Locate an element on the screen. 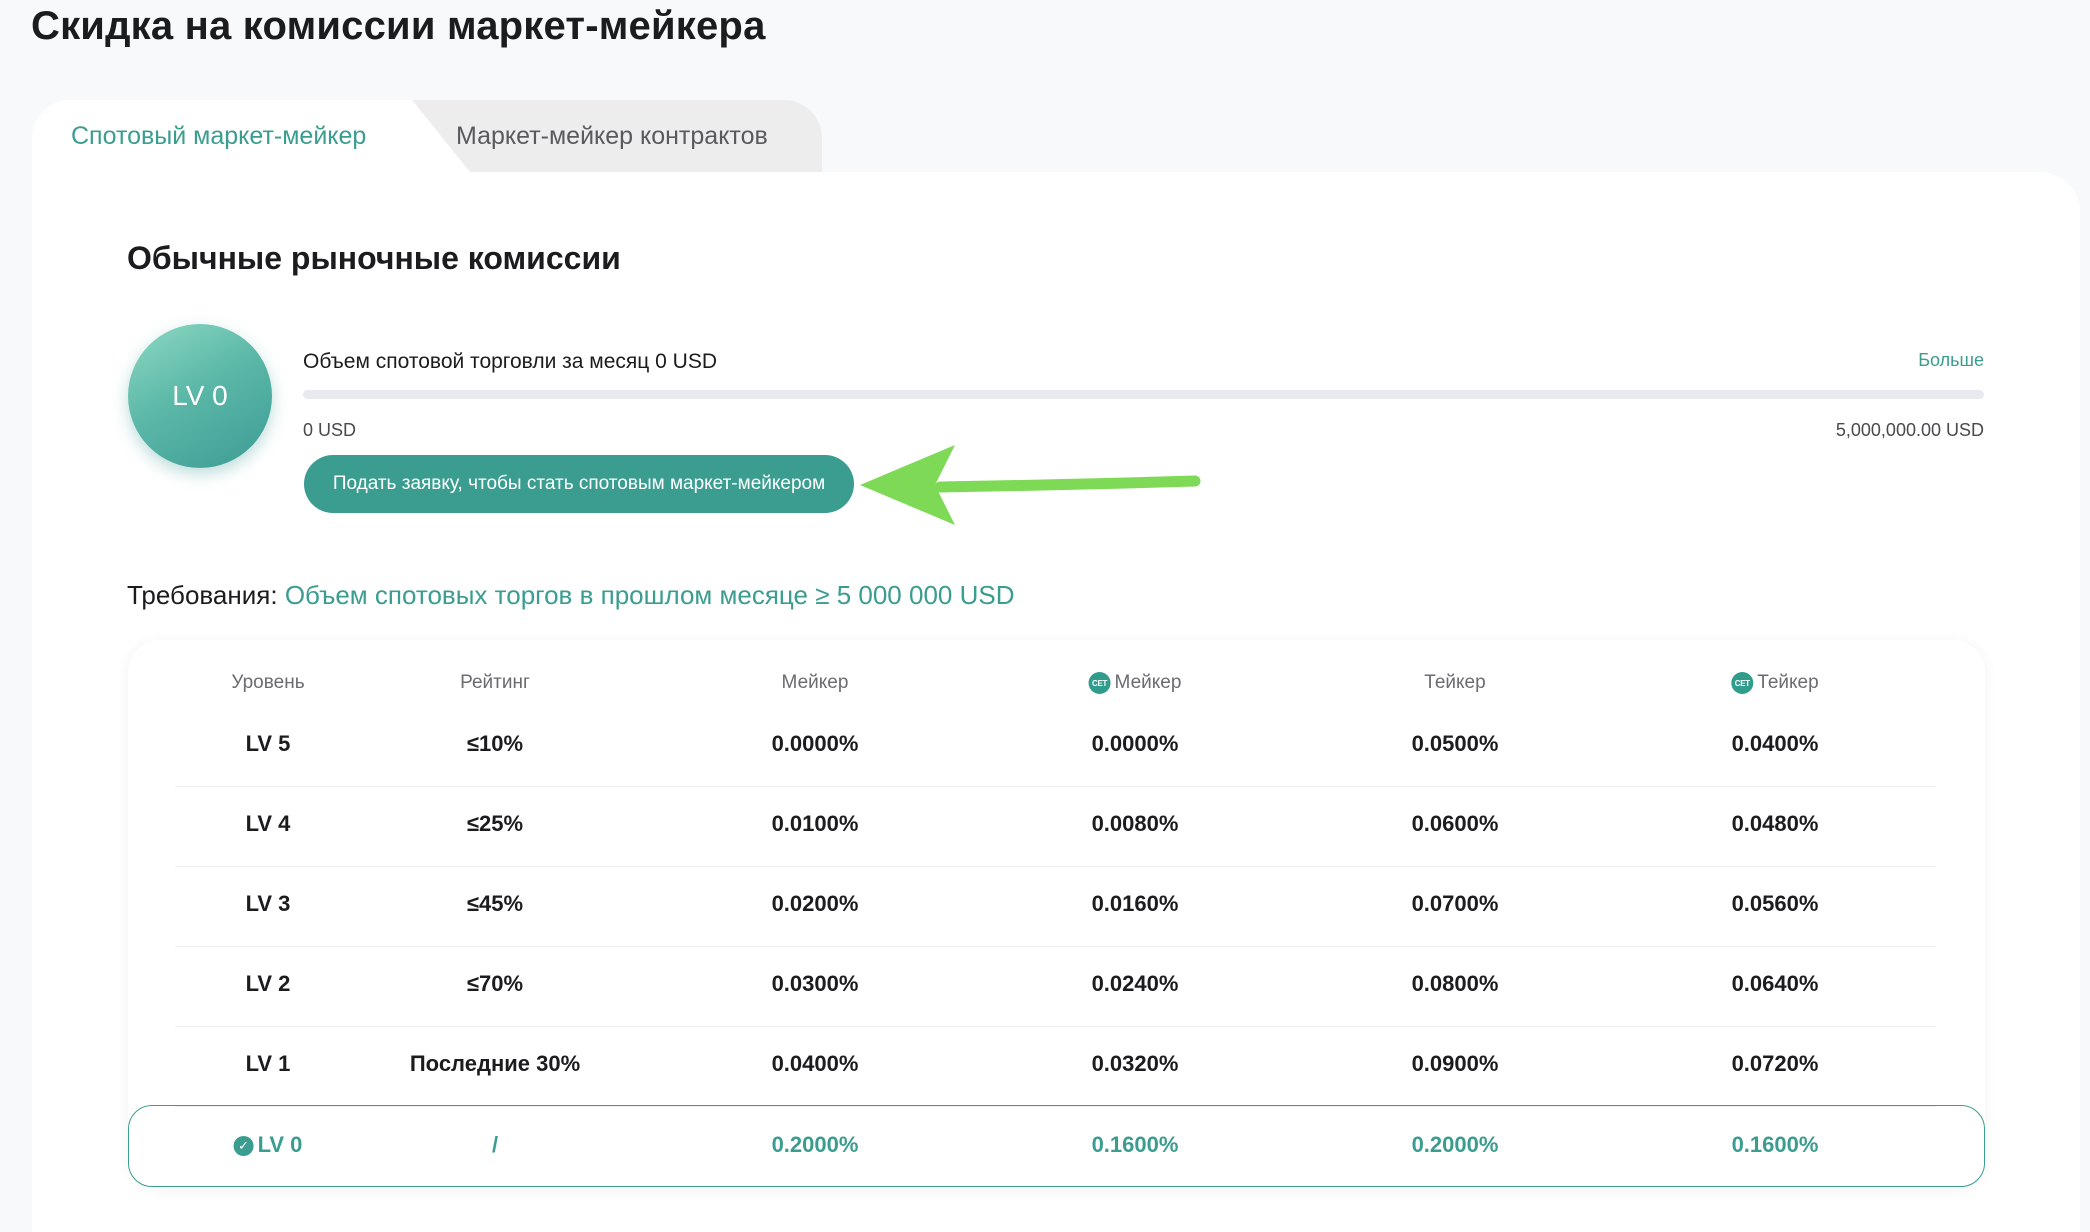 Image resolution: width=2090 pixels, height=1232 pixels. table-cell-cet-taker: 0.0400% is located at coordinates (1775, 743).